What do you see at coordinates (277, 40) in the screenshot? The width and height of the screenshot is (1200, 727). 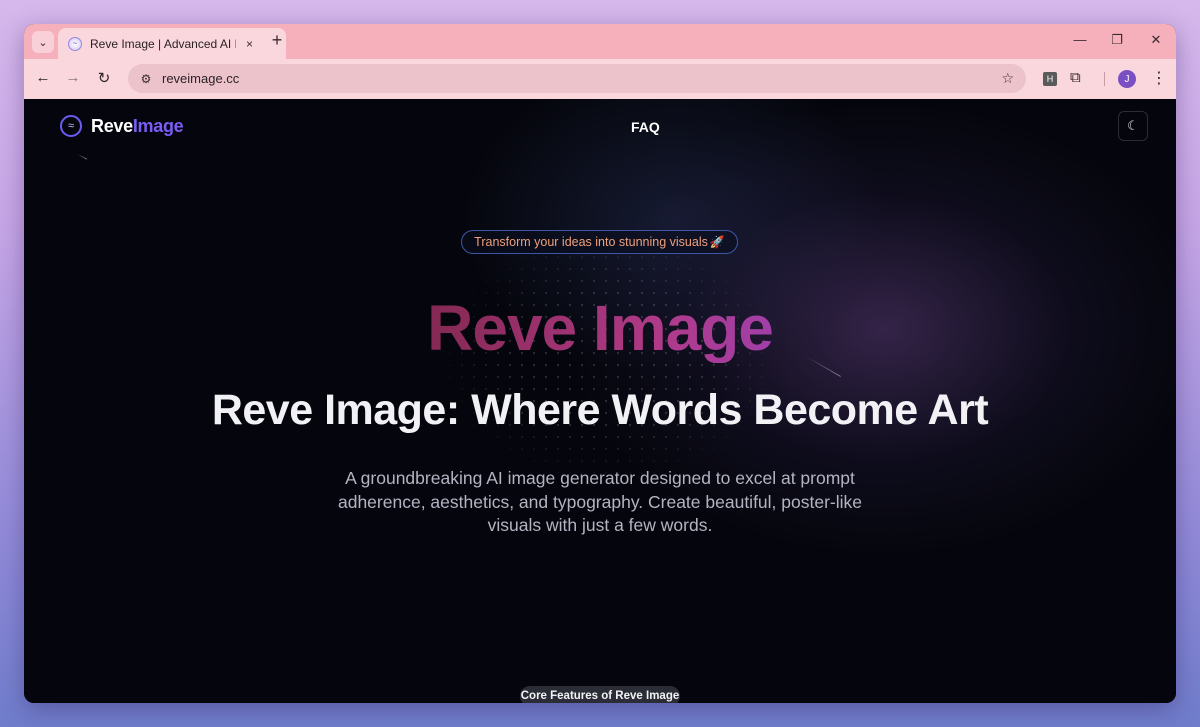 I see `new-tab-button: +` at bounding box center [277, 40].